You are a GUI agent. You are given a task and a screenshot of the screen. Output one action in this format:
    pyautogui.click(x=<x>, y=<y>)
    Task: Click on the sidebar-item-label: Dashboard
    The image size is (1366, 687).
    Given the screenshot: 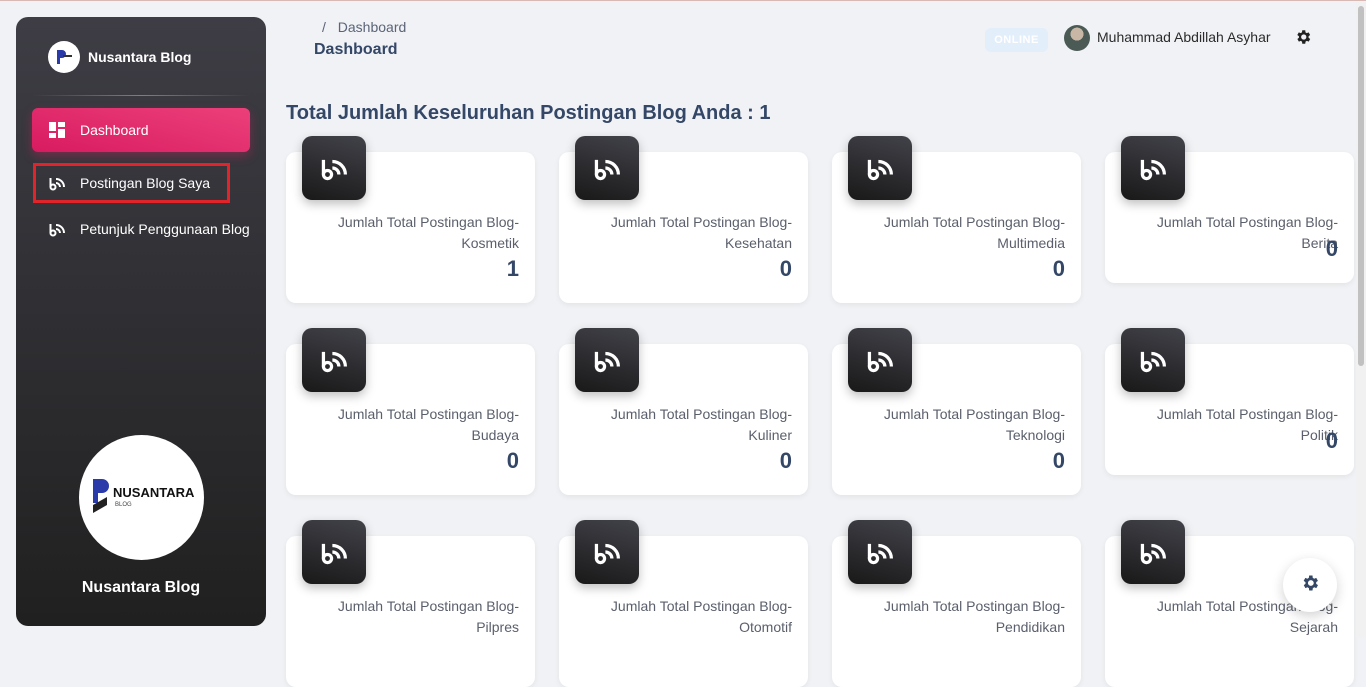 What is the action you would take?
    pyautogui.click(x=114, y=130)
    